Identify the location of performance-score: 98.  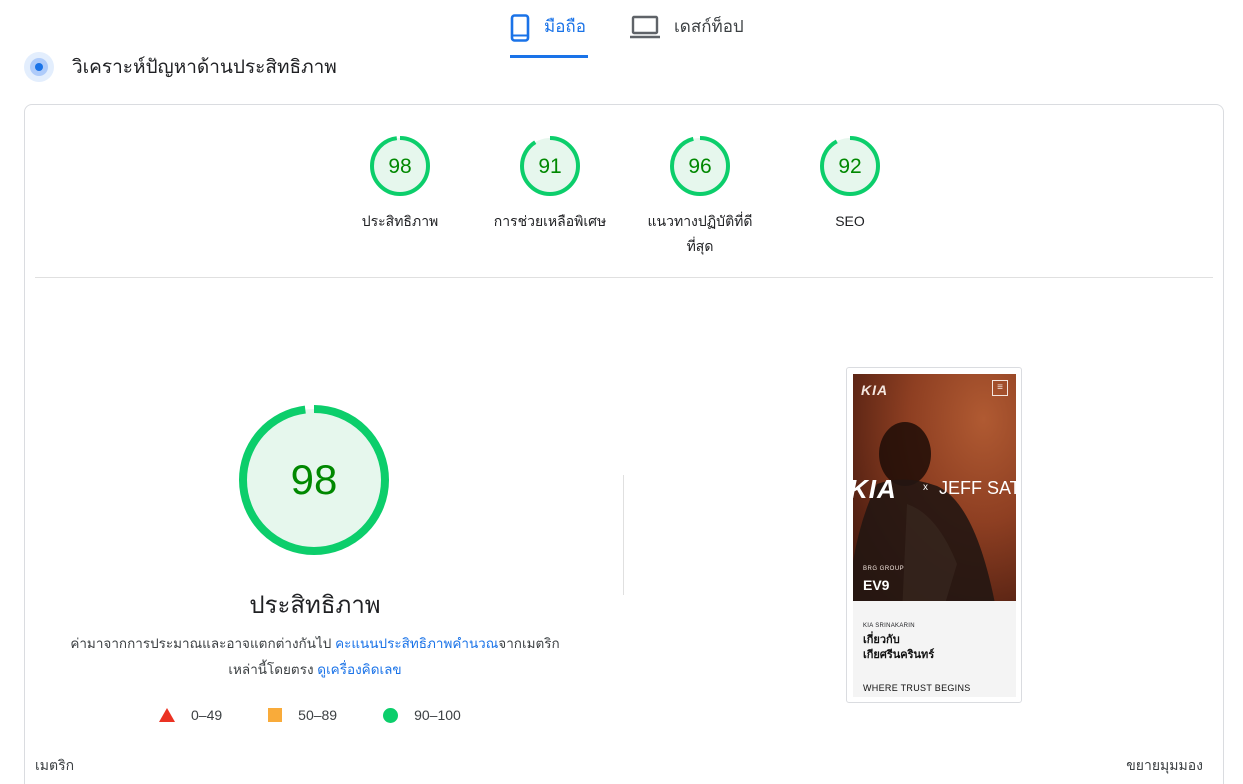
(399, 166).